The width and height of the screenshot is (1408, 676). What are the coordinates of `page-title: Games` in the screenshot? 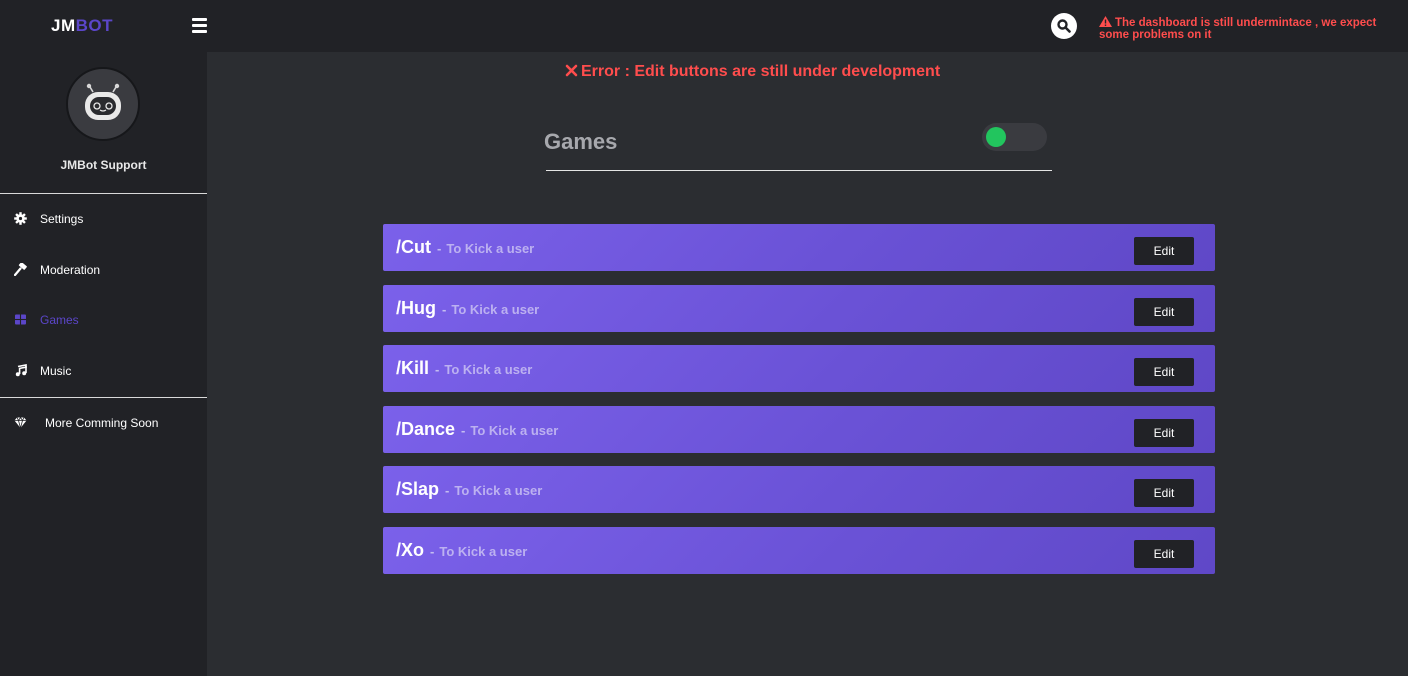 It's located at (581, 141).